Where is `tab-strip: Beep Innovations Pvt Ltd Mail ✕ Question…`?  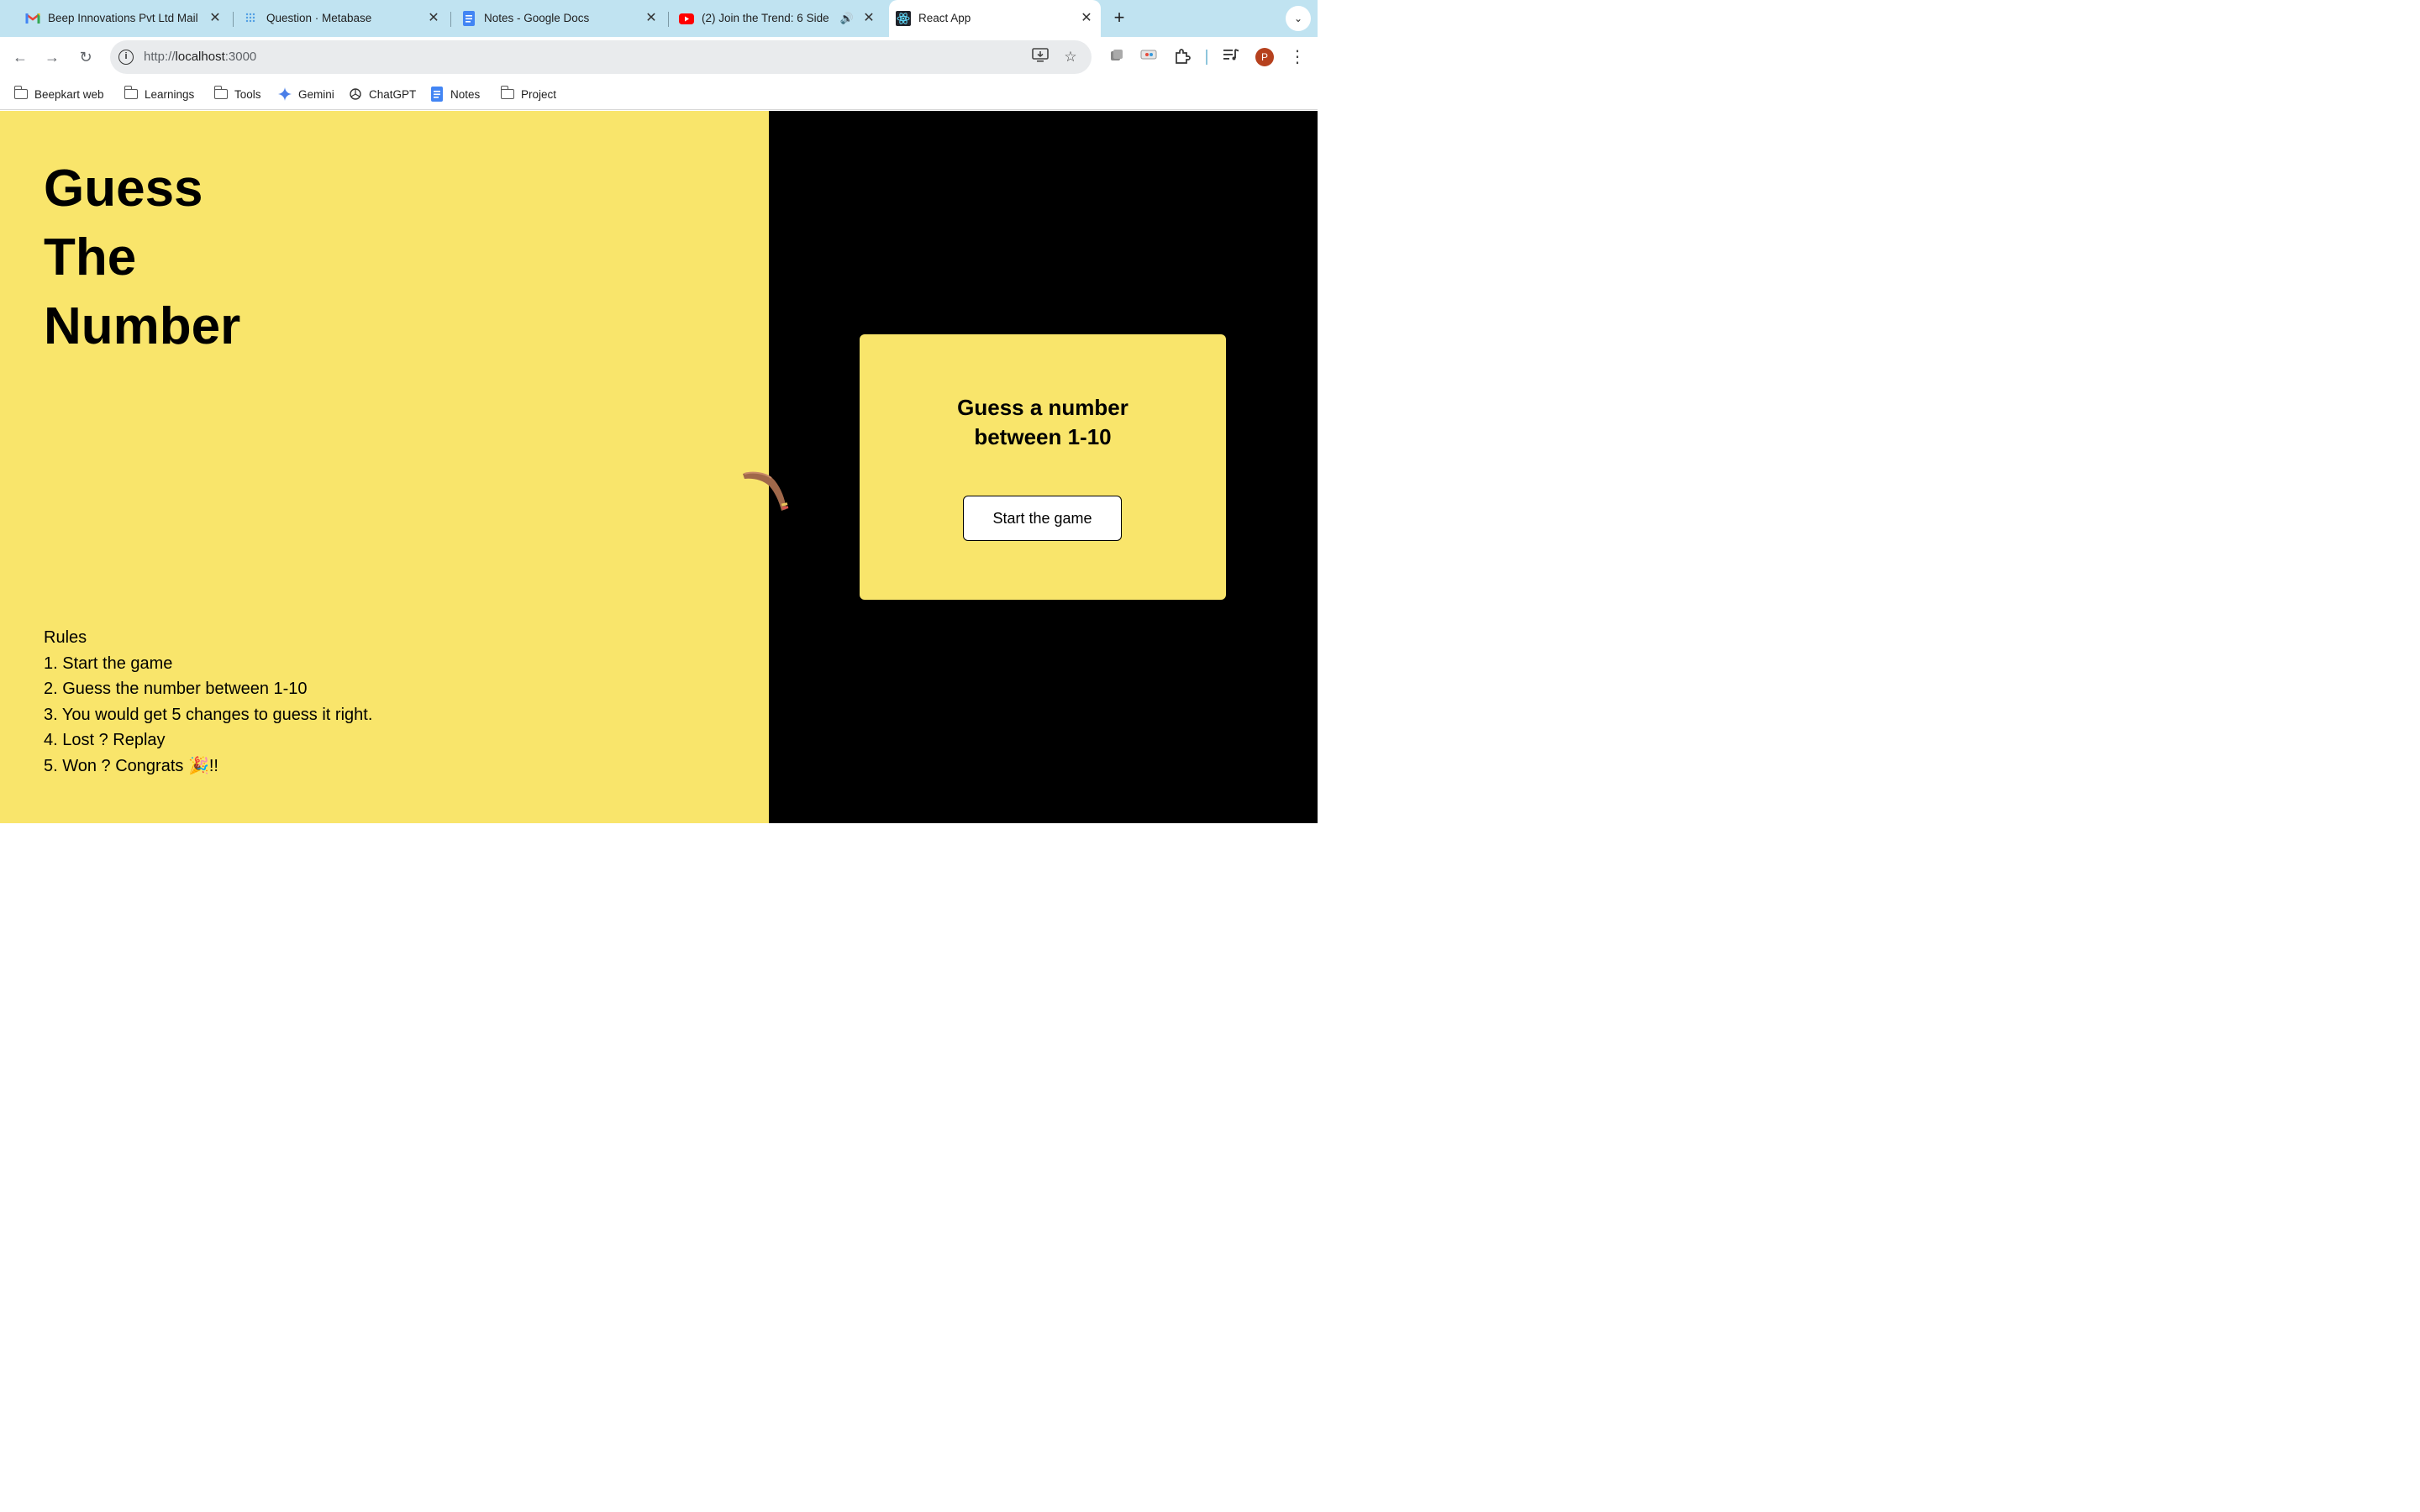 tab-strip: Beep Innovations Pvt Ltd Mail ✕ Question… is located at coordinates (659, 18).